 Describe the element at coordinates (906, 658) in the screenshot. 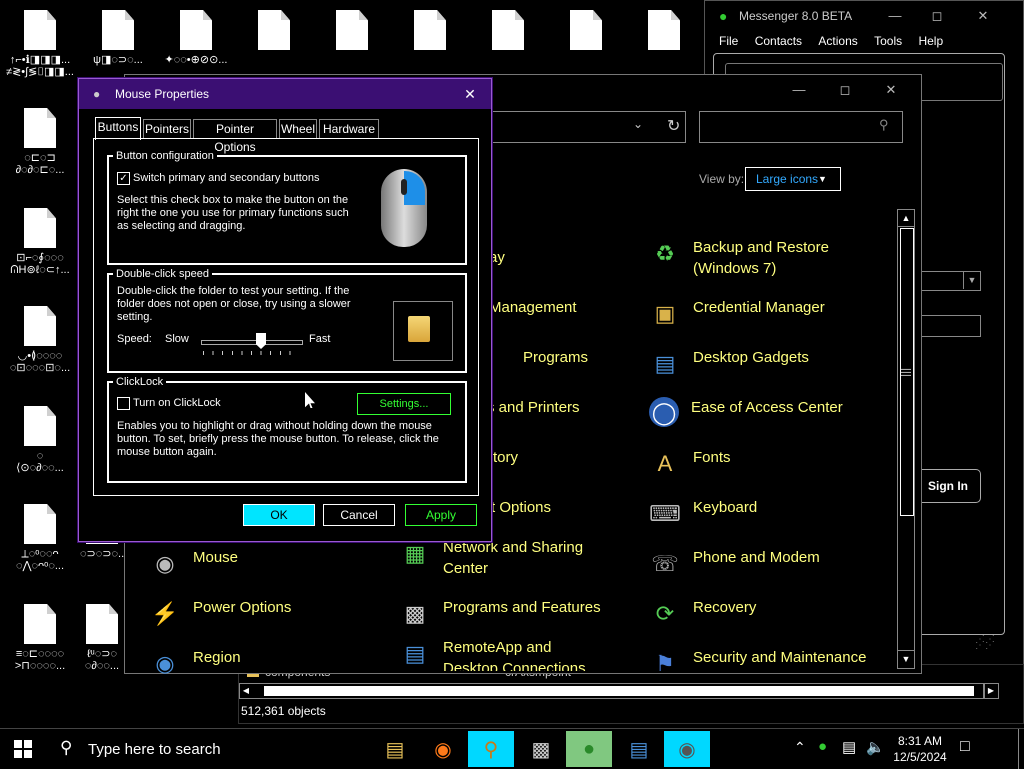

I see `scroll-down-icon: ▼` at that location.